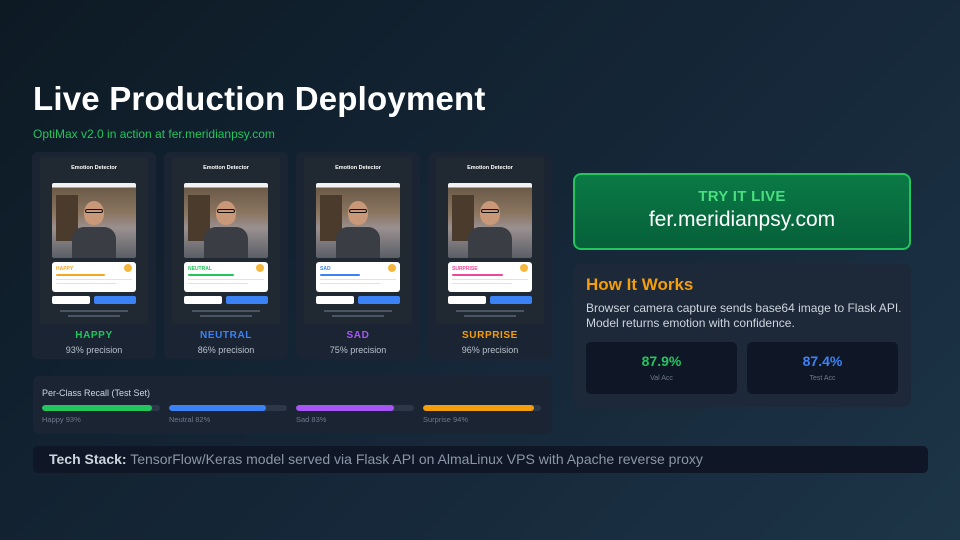 Image resolution: width=960 pixels, height=540 pixels. I want to click on emotion-label: HAPPY, so click(94, 335).